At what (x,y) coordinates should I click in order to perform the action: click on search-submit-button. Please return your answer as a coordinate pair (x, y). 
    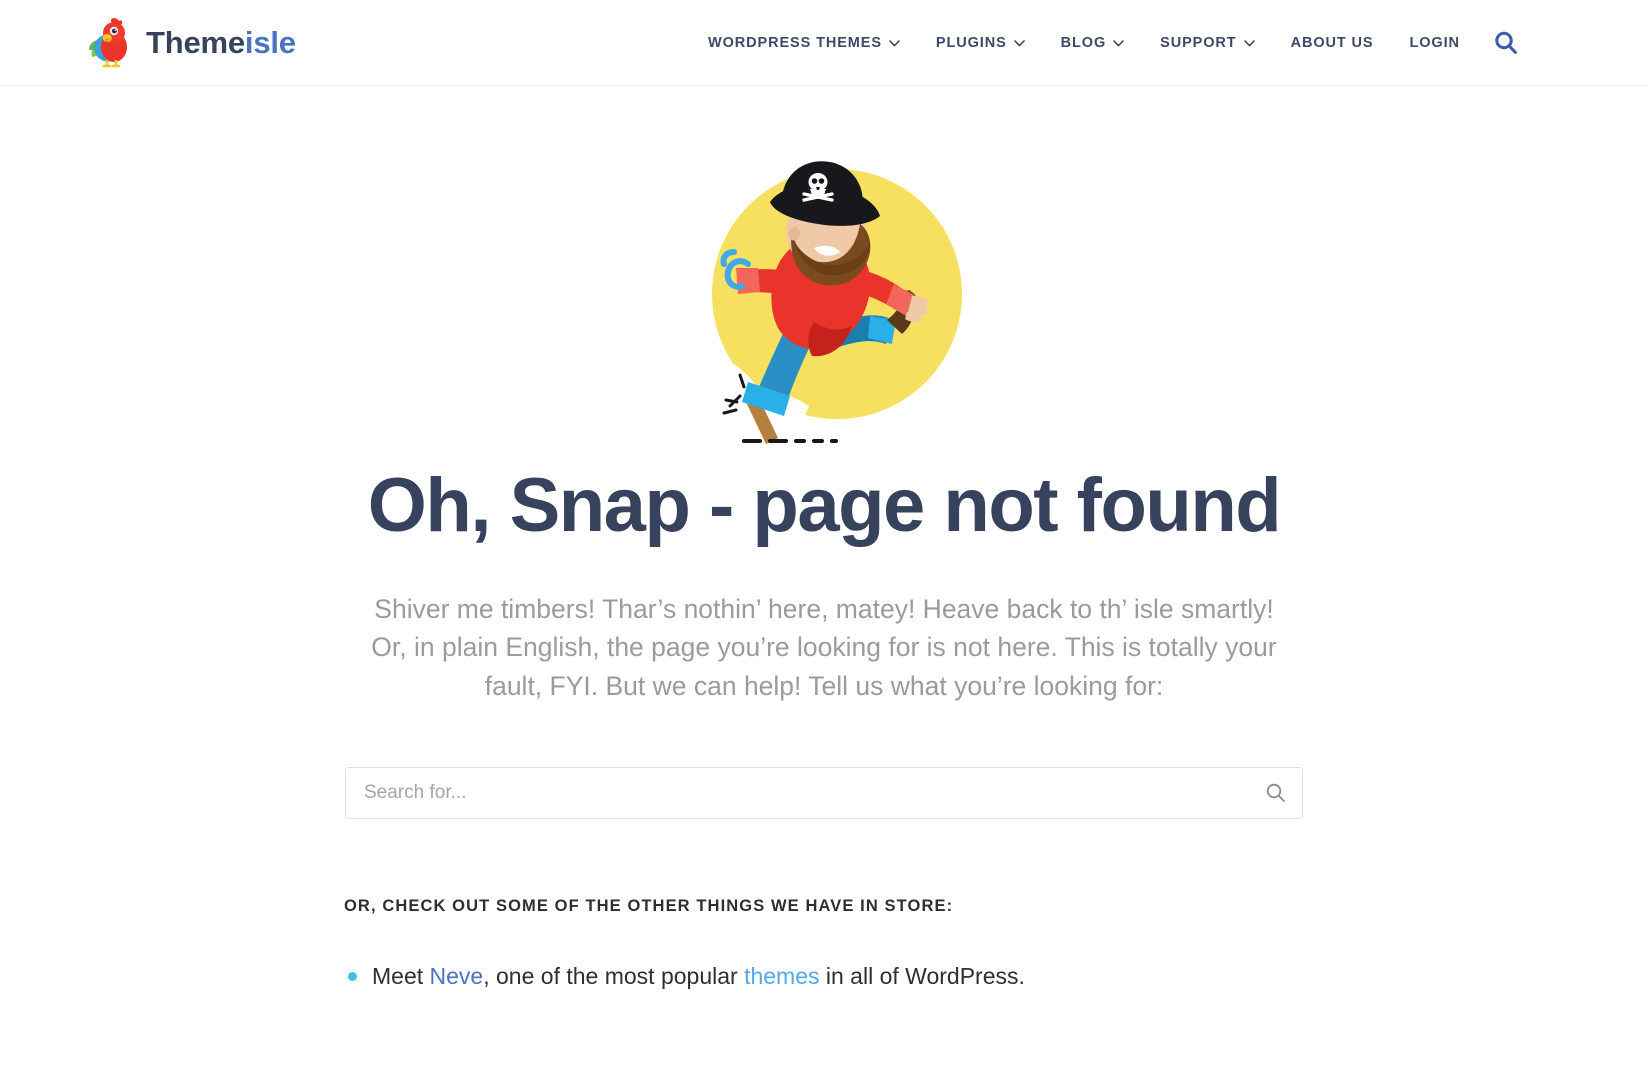
    Looking at the image, I should click on (1276, 793).